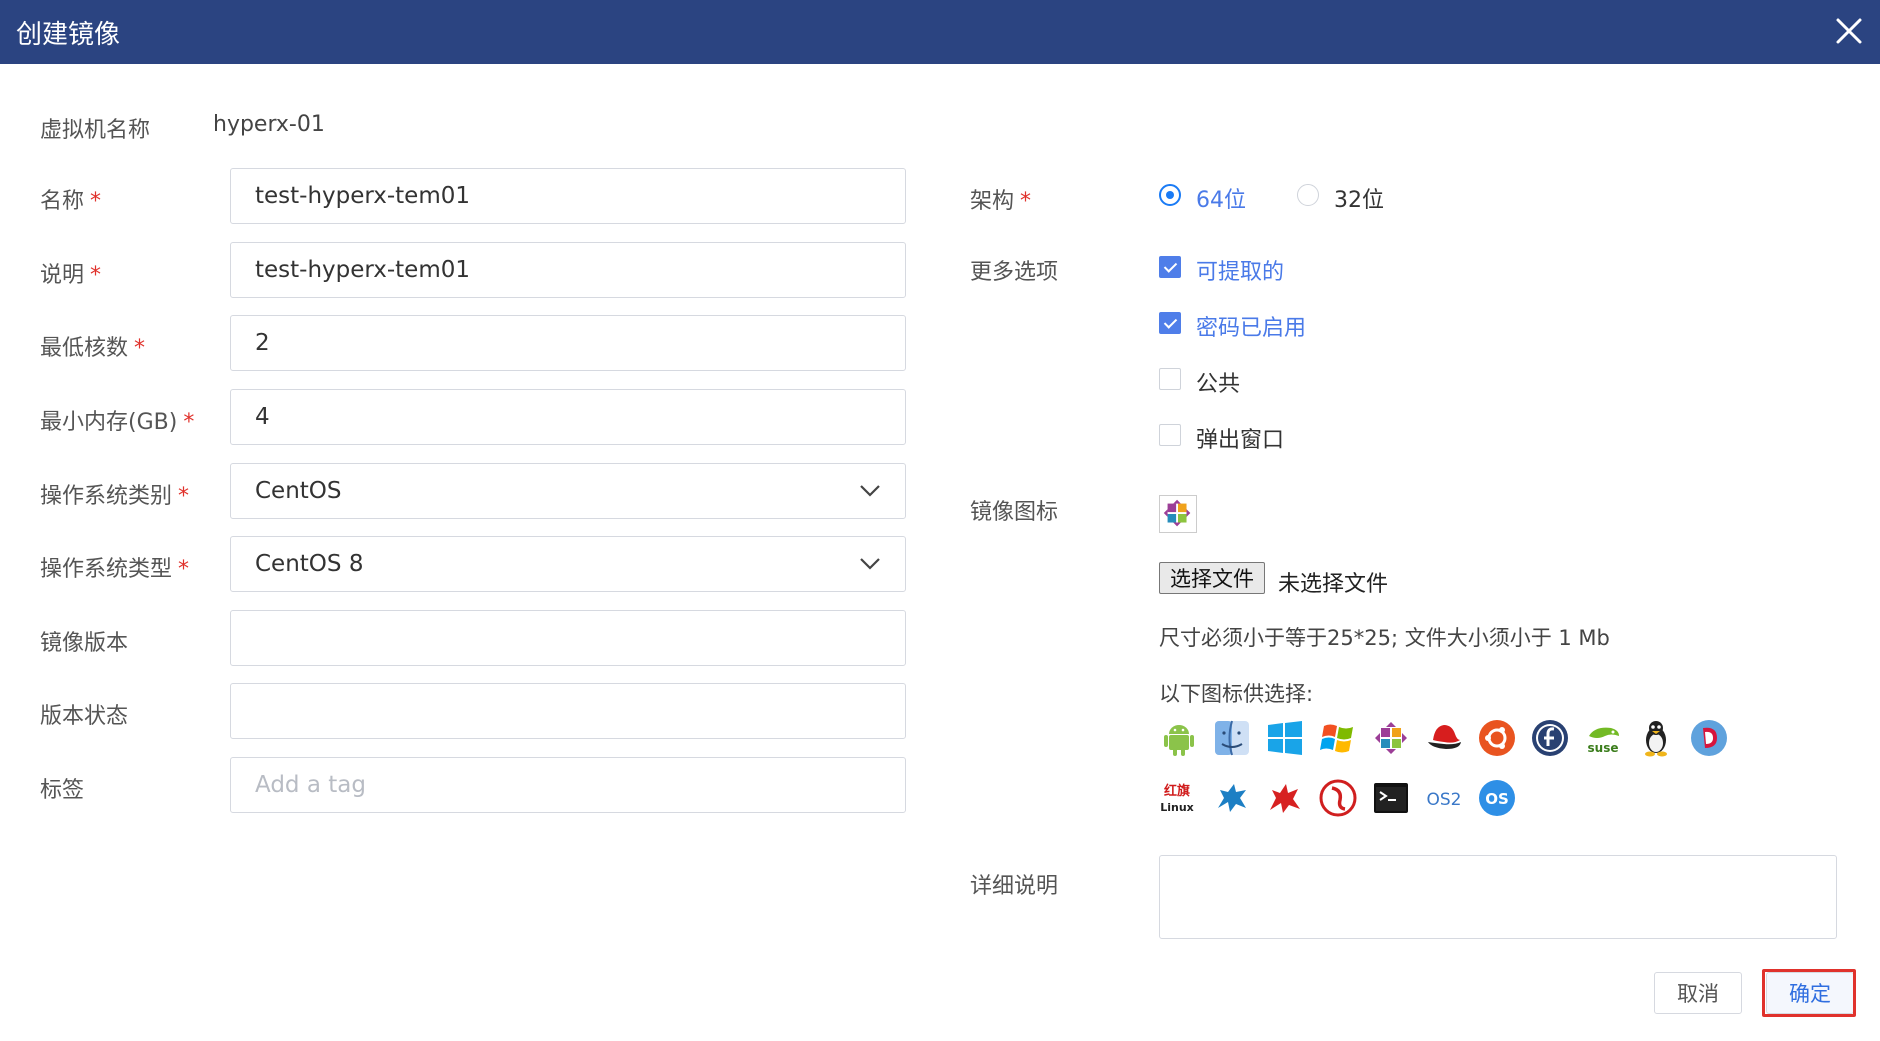 This screenshot has height=1041, width=1880. I want to click on version-status-label: 版本状态, so click(84, 716).